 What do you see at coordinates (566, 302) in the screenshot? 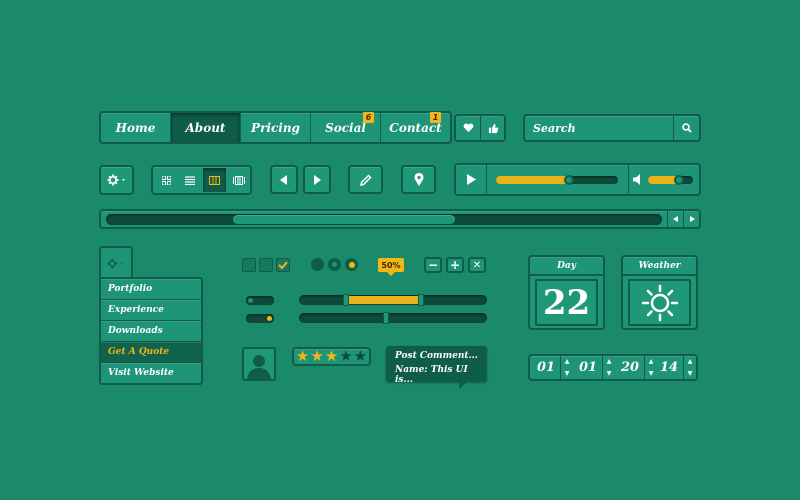
I see `day-value: 22` at bounding box center [566, 302].